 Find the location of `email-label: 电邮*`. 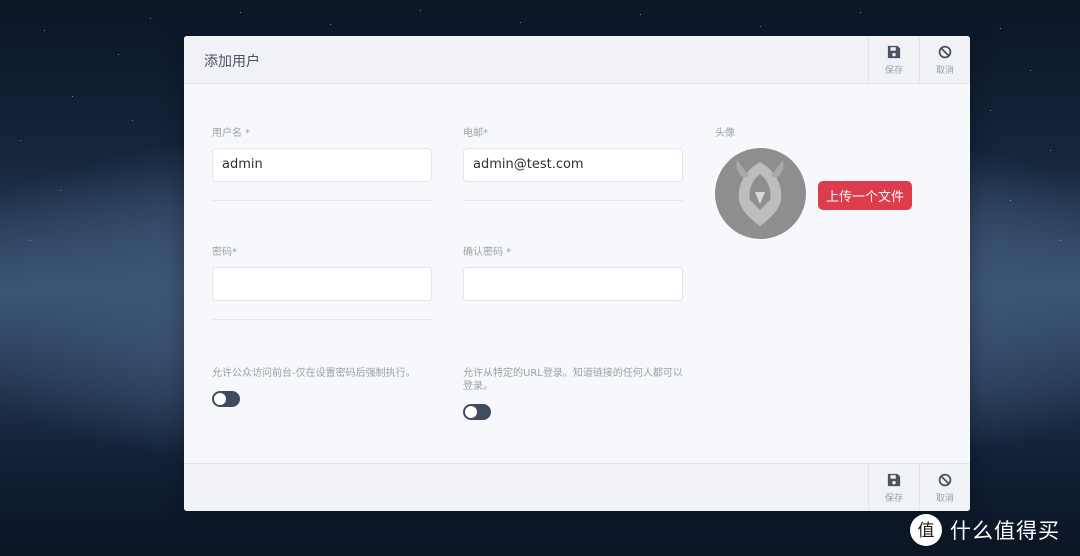

email-label: 电邮* is located at coordinates (475, 133).